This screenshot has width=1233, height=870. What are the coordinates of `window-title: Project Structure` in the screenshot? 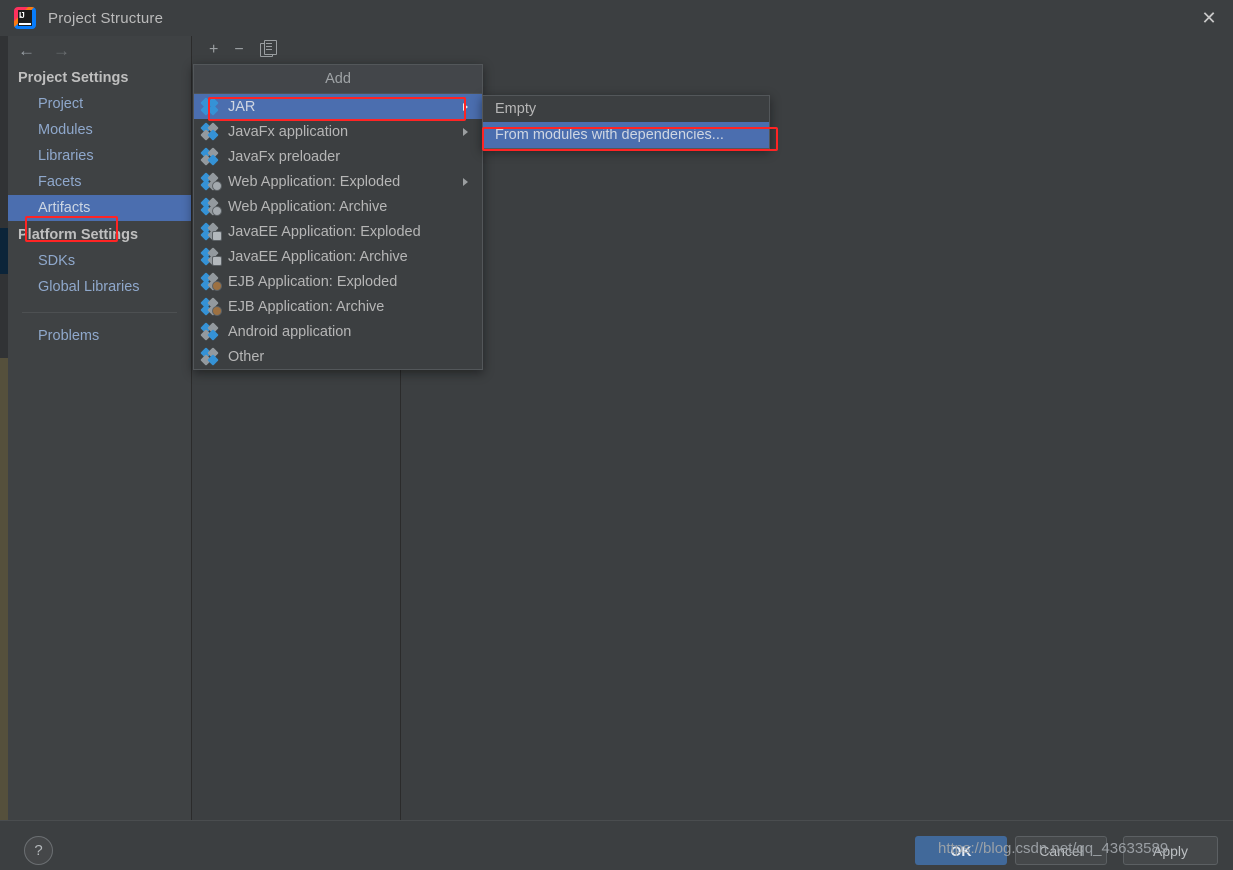 It's located at (106, 18).